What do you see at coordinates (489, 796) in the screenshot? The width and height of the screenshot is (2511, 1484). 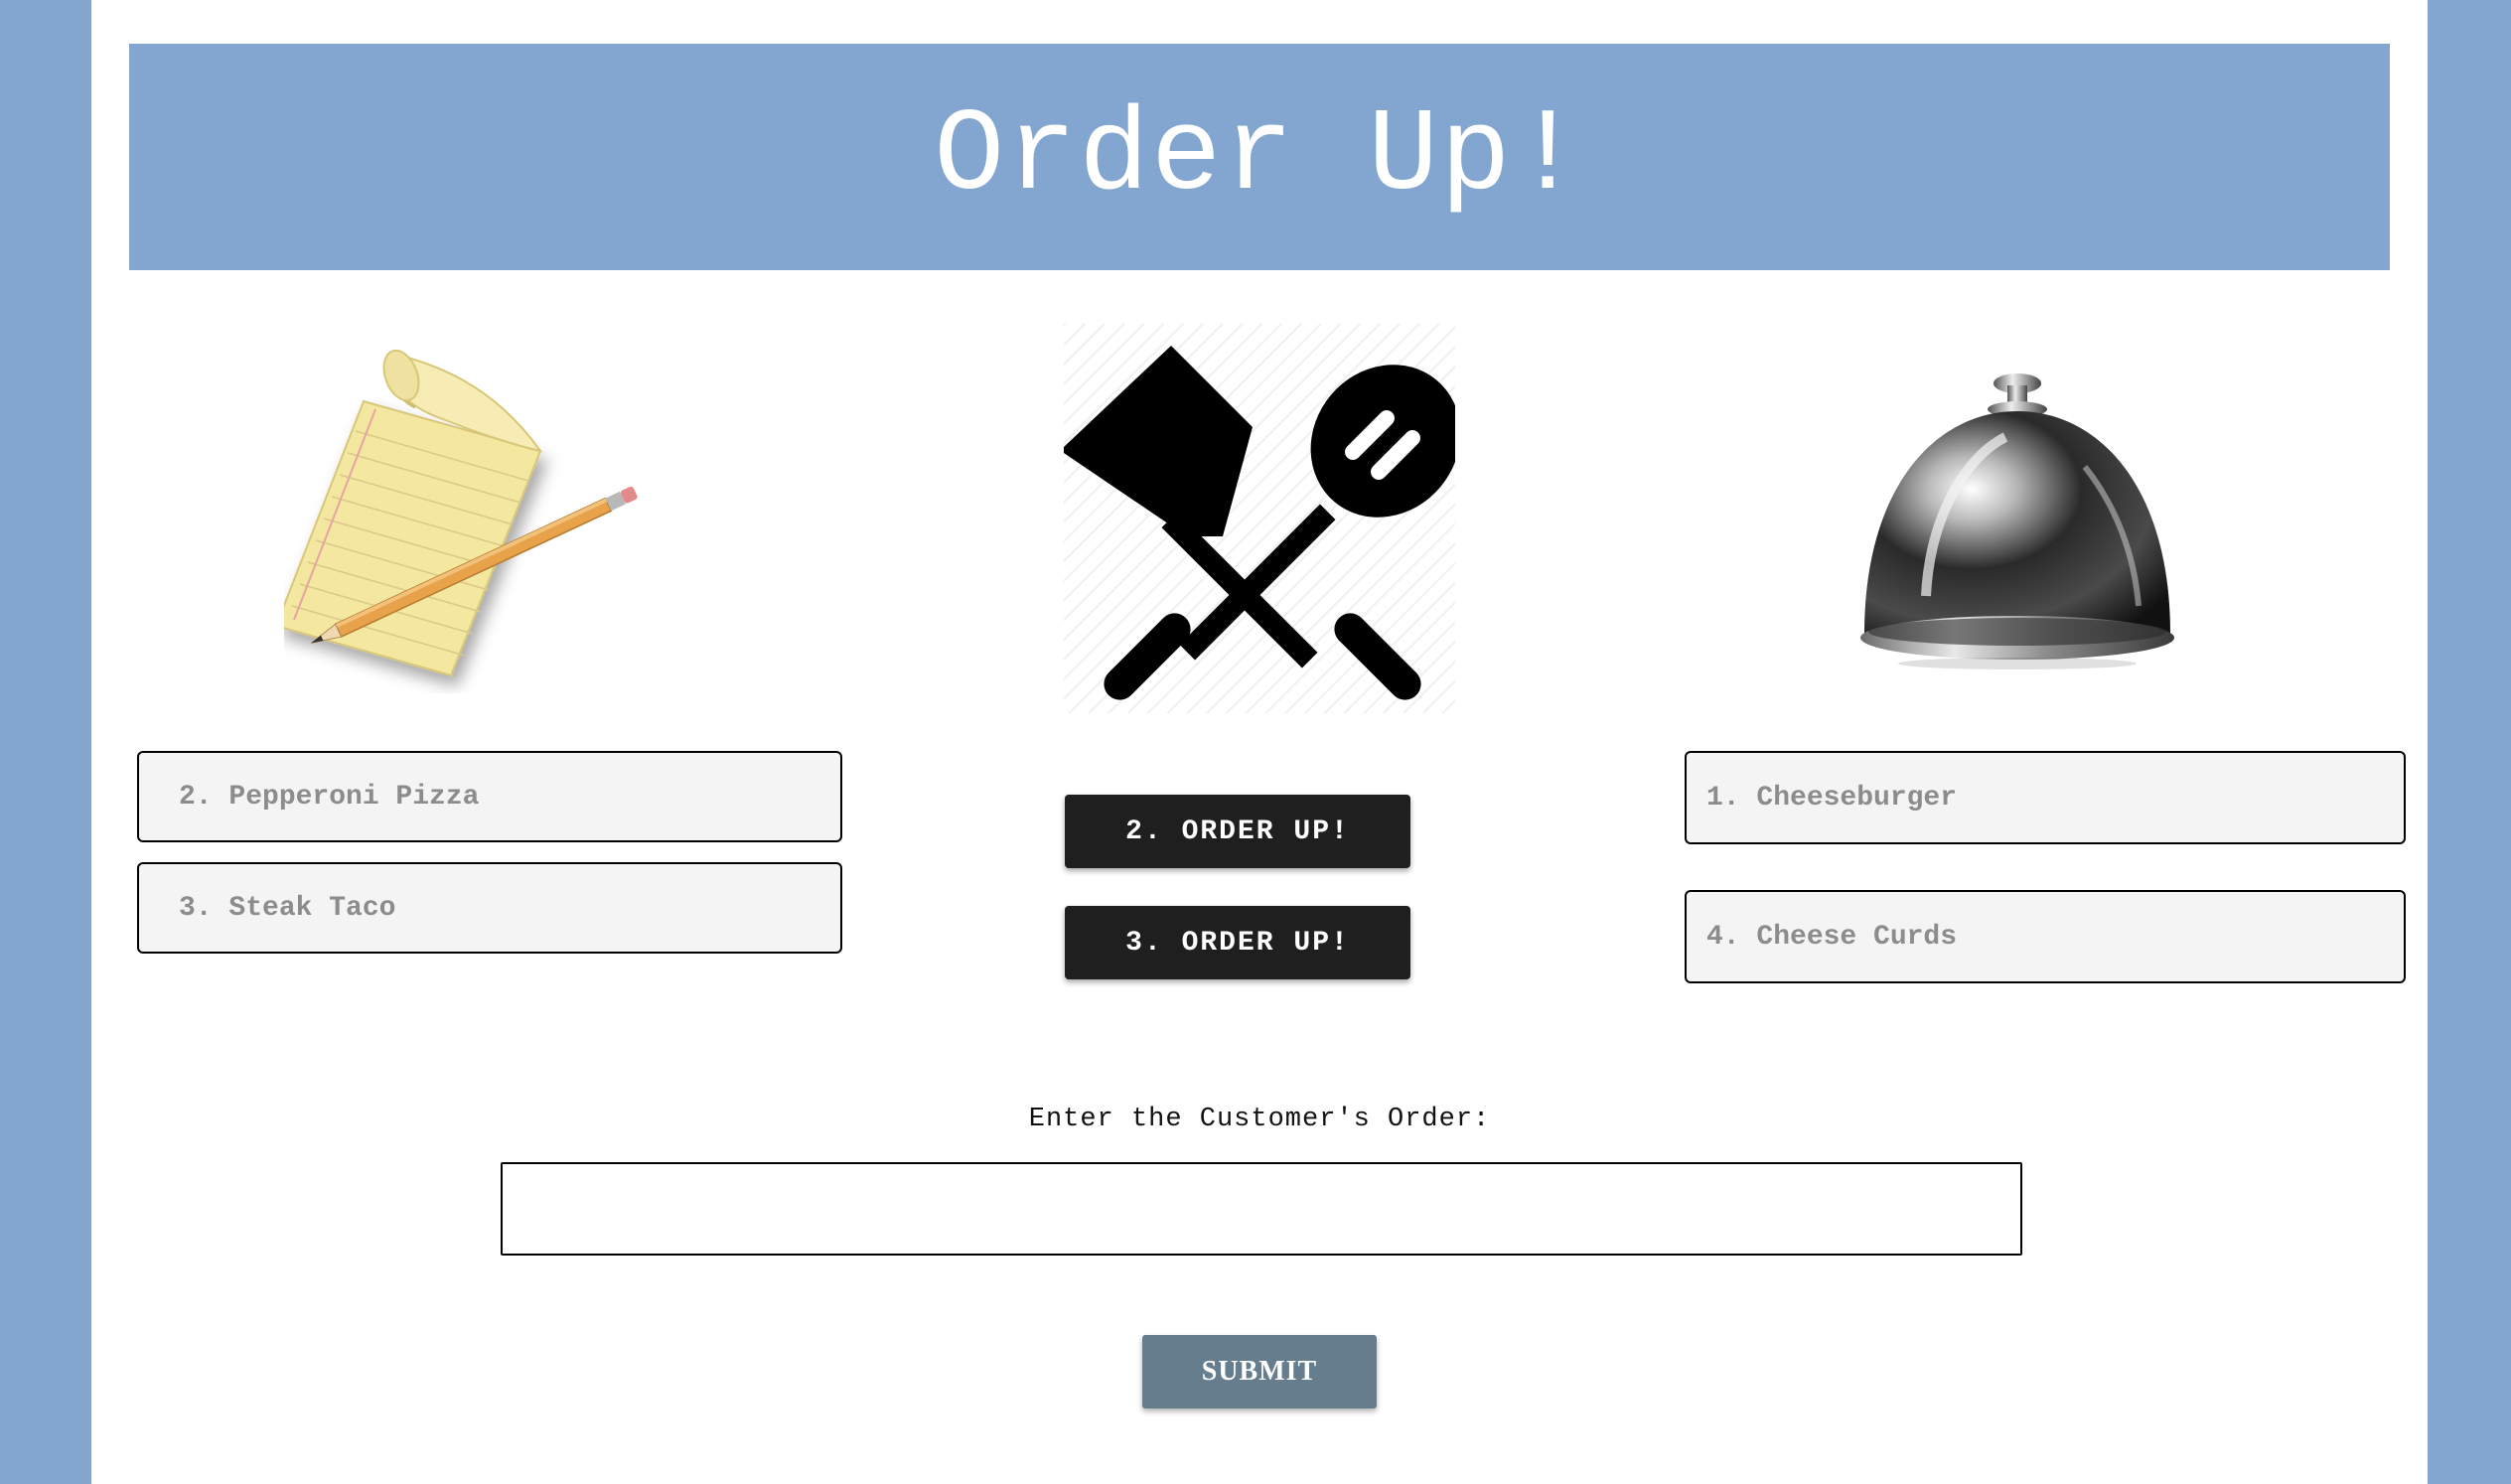 I see `pending-order-item: 2. Pepperoni Pizza` at bounding box center [489, 796].